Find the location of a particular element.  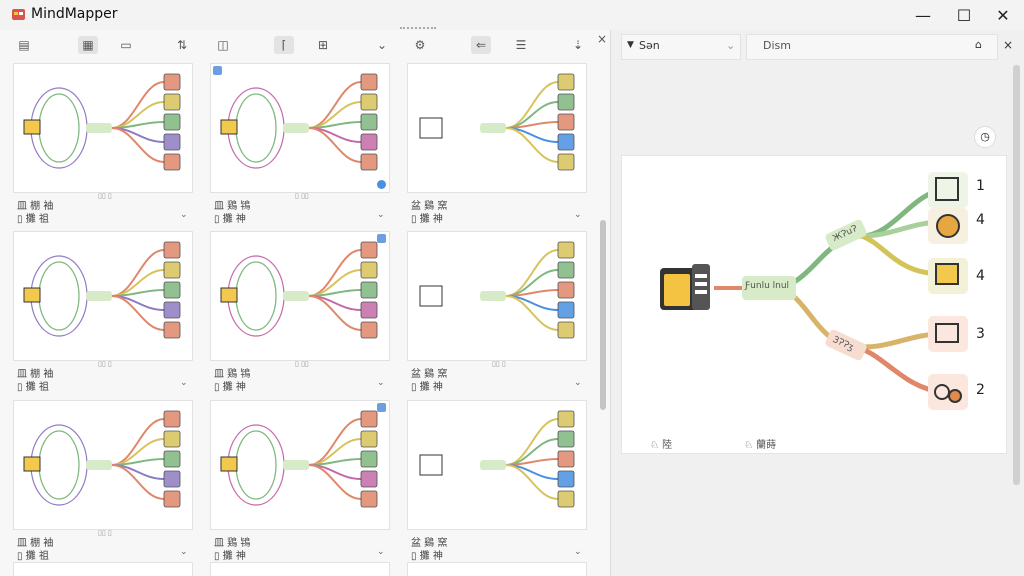

app-title: MindMapper is located at coordinates (74, 14).